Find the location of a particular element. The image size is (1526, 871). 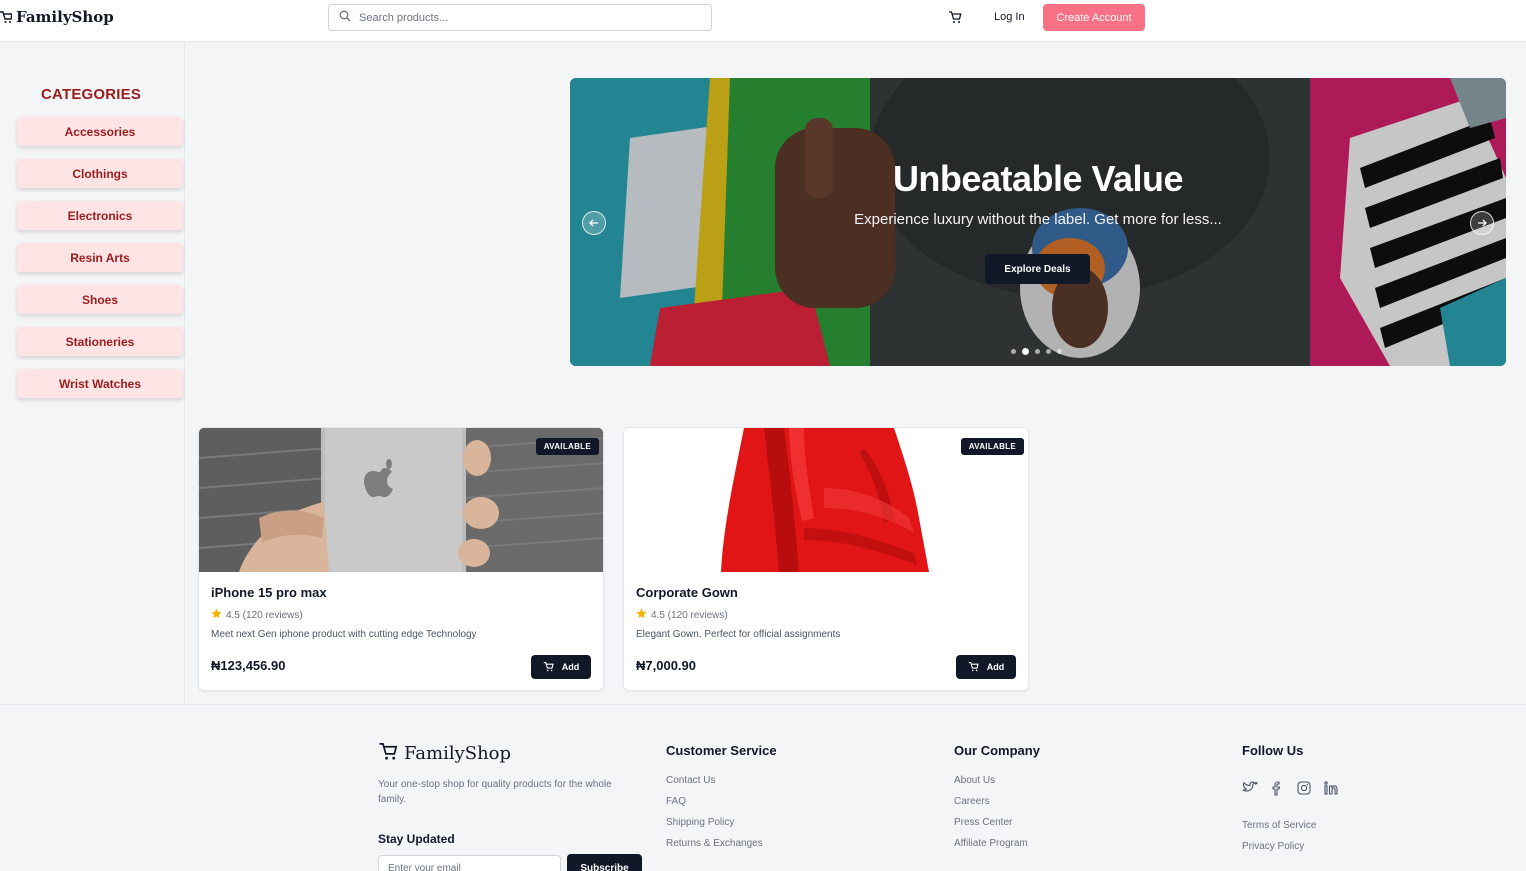

footer-link-privacy: Privacy Policy is located at coordinates (1273, 846).